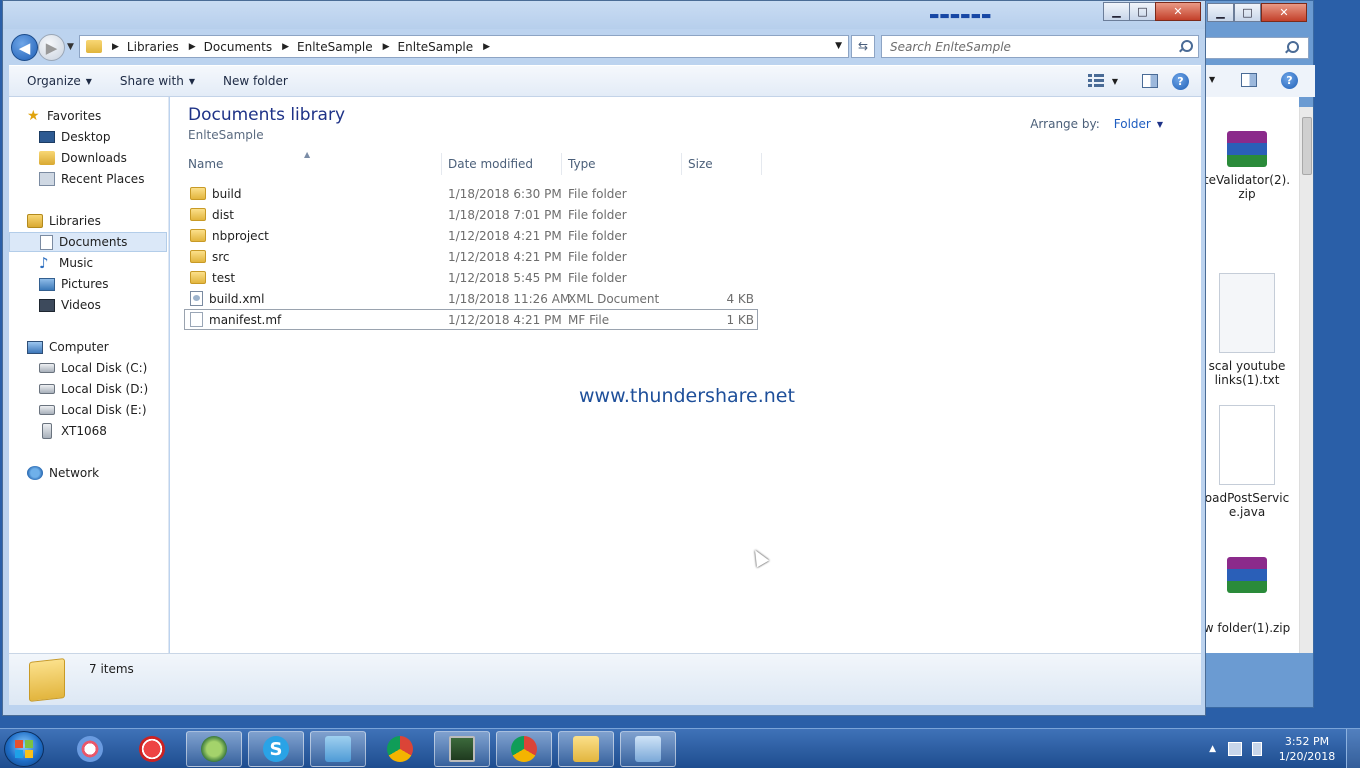 The height and width of the screenshot is (768, 1360). What do you see at coordinates (462, 749) in the screenshot?
I see `taskbar-app-monitor` at bounding box center [462, 749].